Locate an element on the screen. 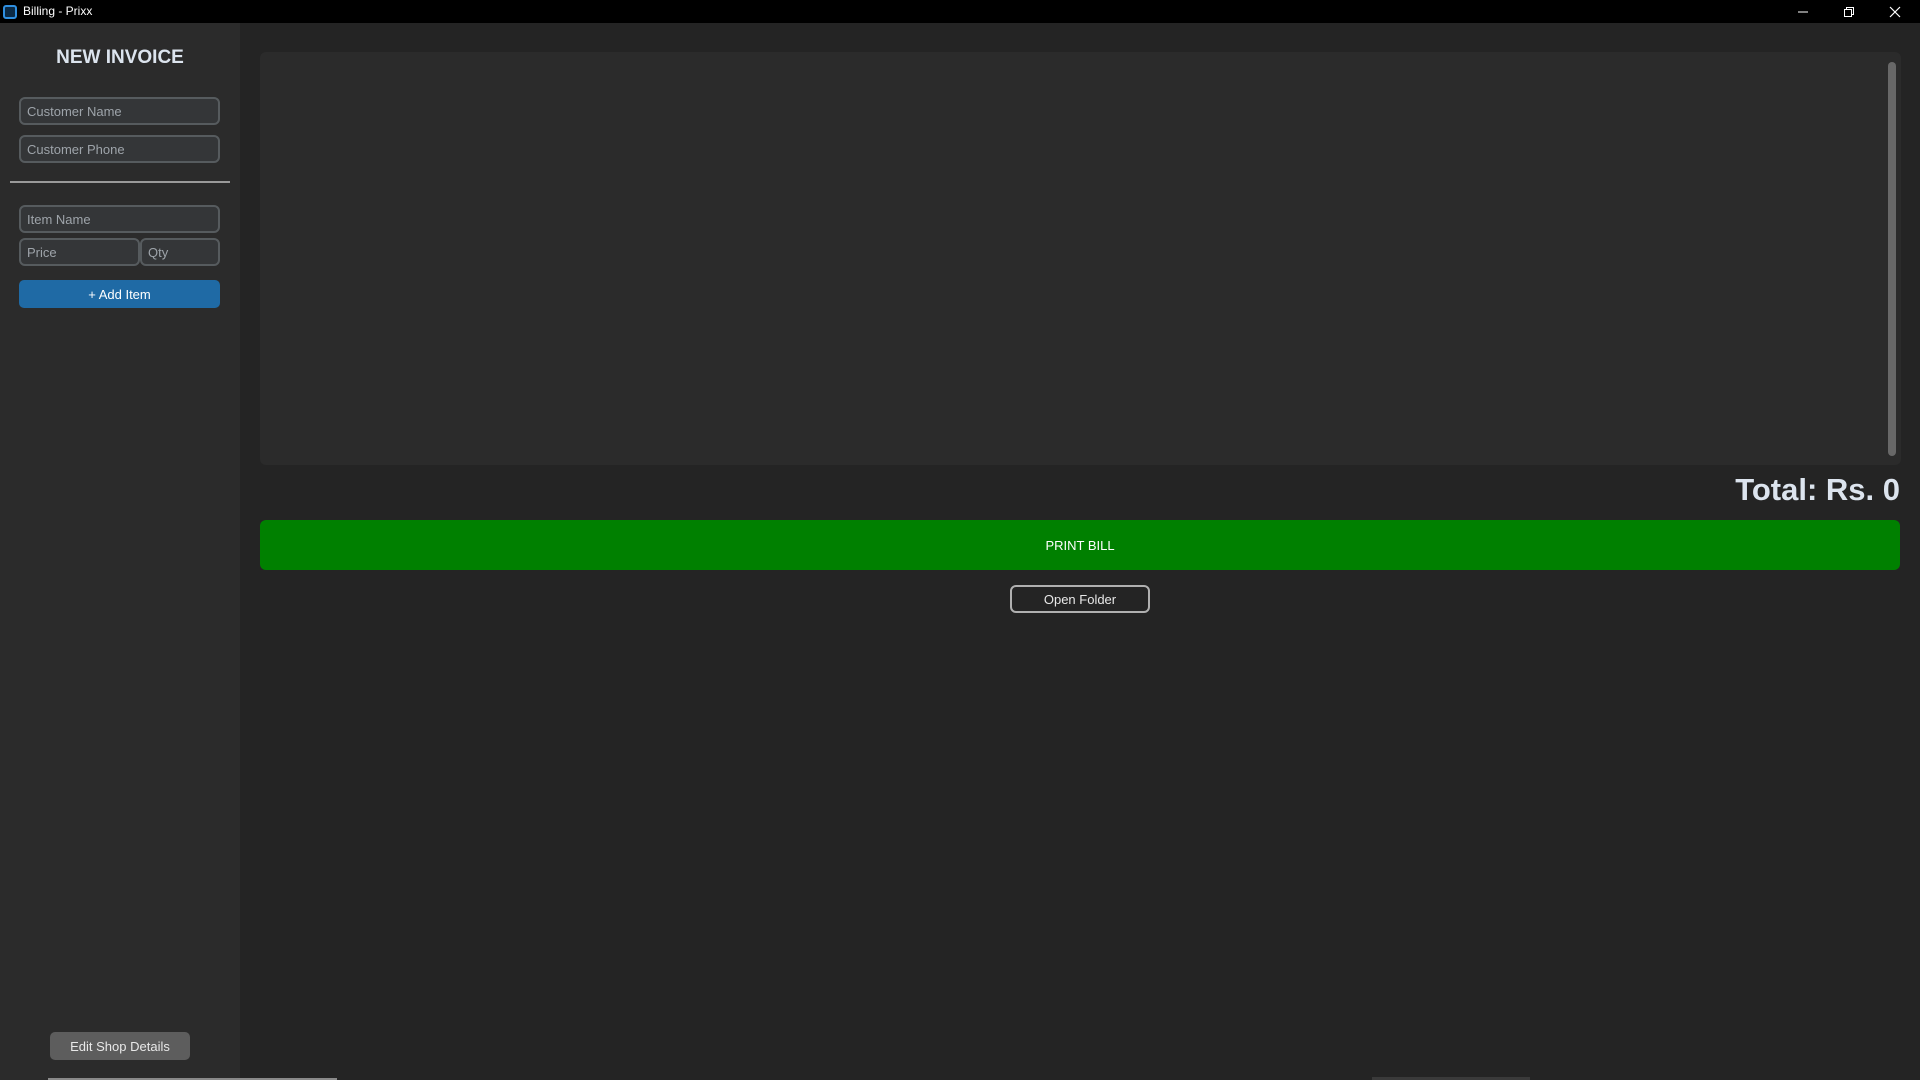 The width and height of the screenshot is (1920, 1080). title-bar: Billing - Prixx is located at coordinates (960, 11).